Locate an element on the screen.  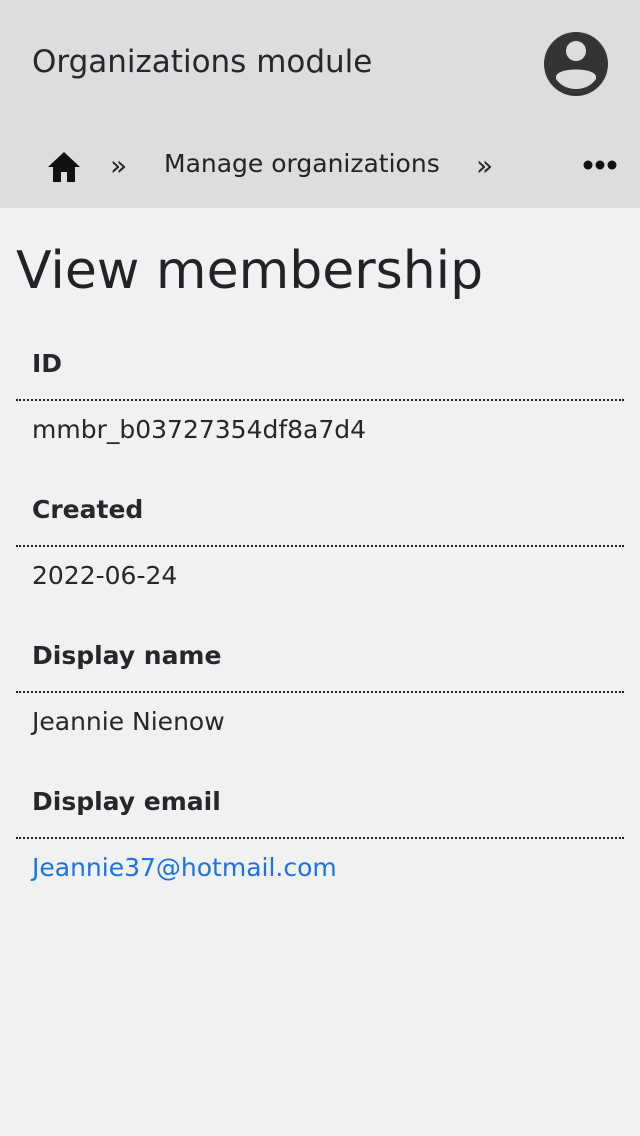
email-link: Jeannie37@hotmail.com is located at coordinates (184, 868).